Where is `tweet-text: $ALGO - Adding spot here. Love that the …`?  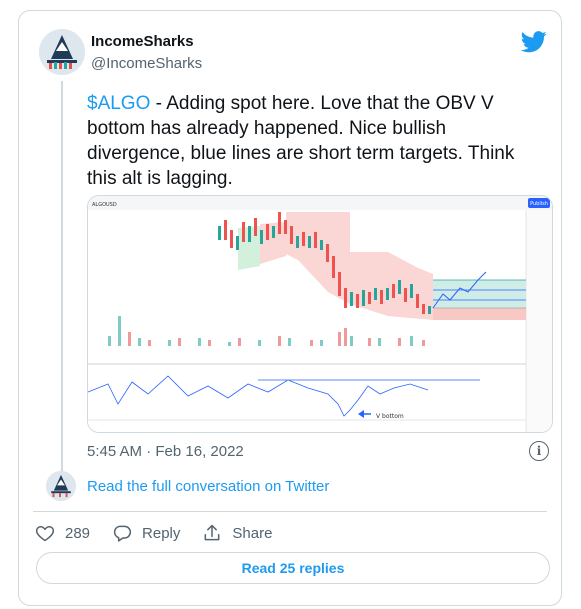 tweet-text: $ALGO - Adding spot here. Love that the … is located at coordinates (317, 141).